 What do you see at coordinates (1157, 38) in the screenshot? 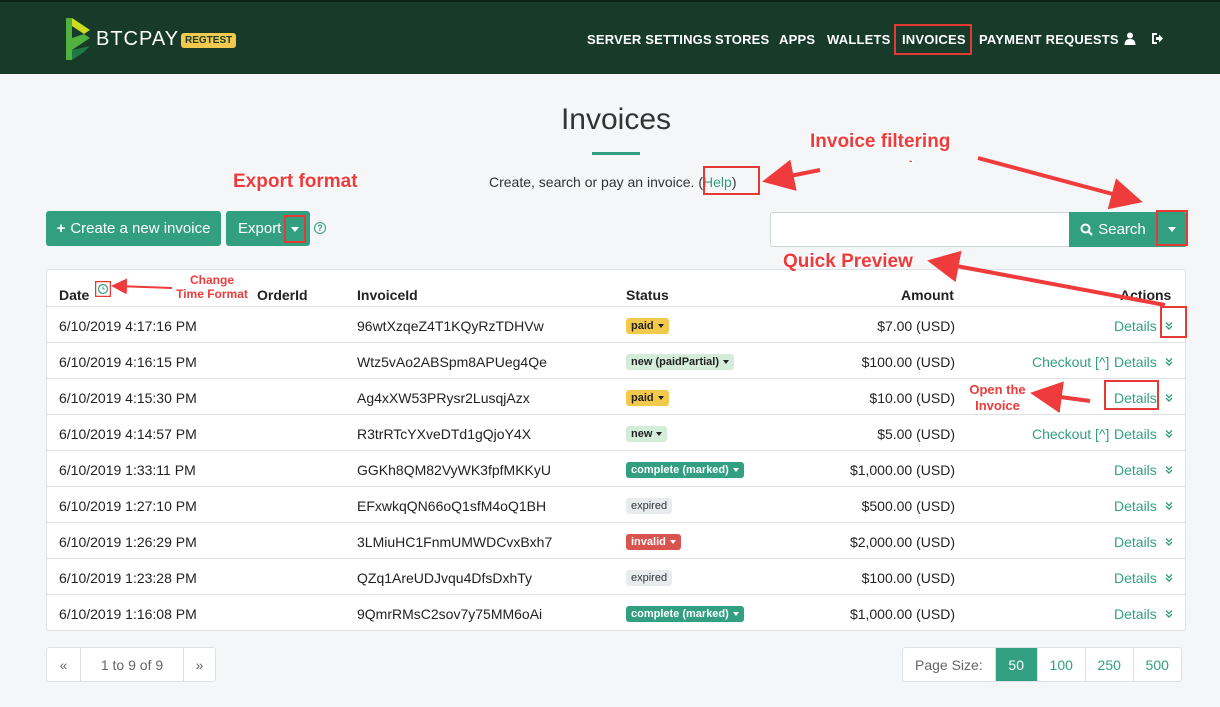
I see `logout-icon` at bounding box center [1157, 38].